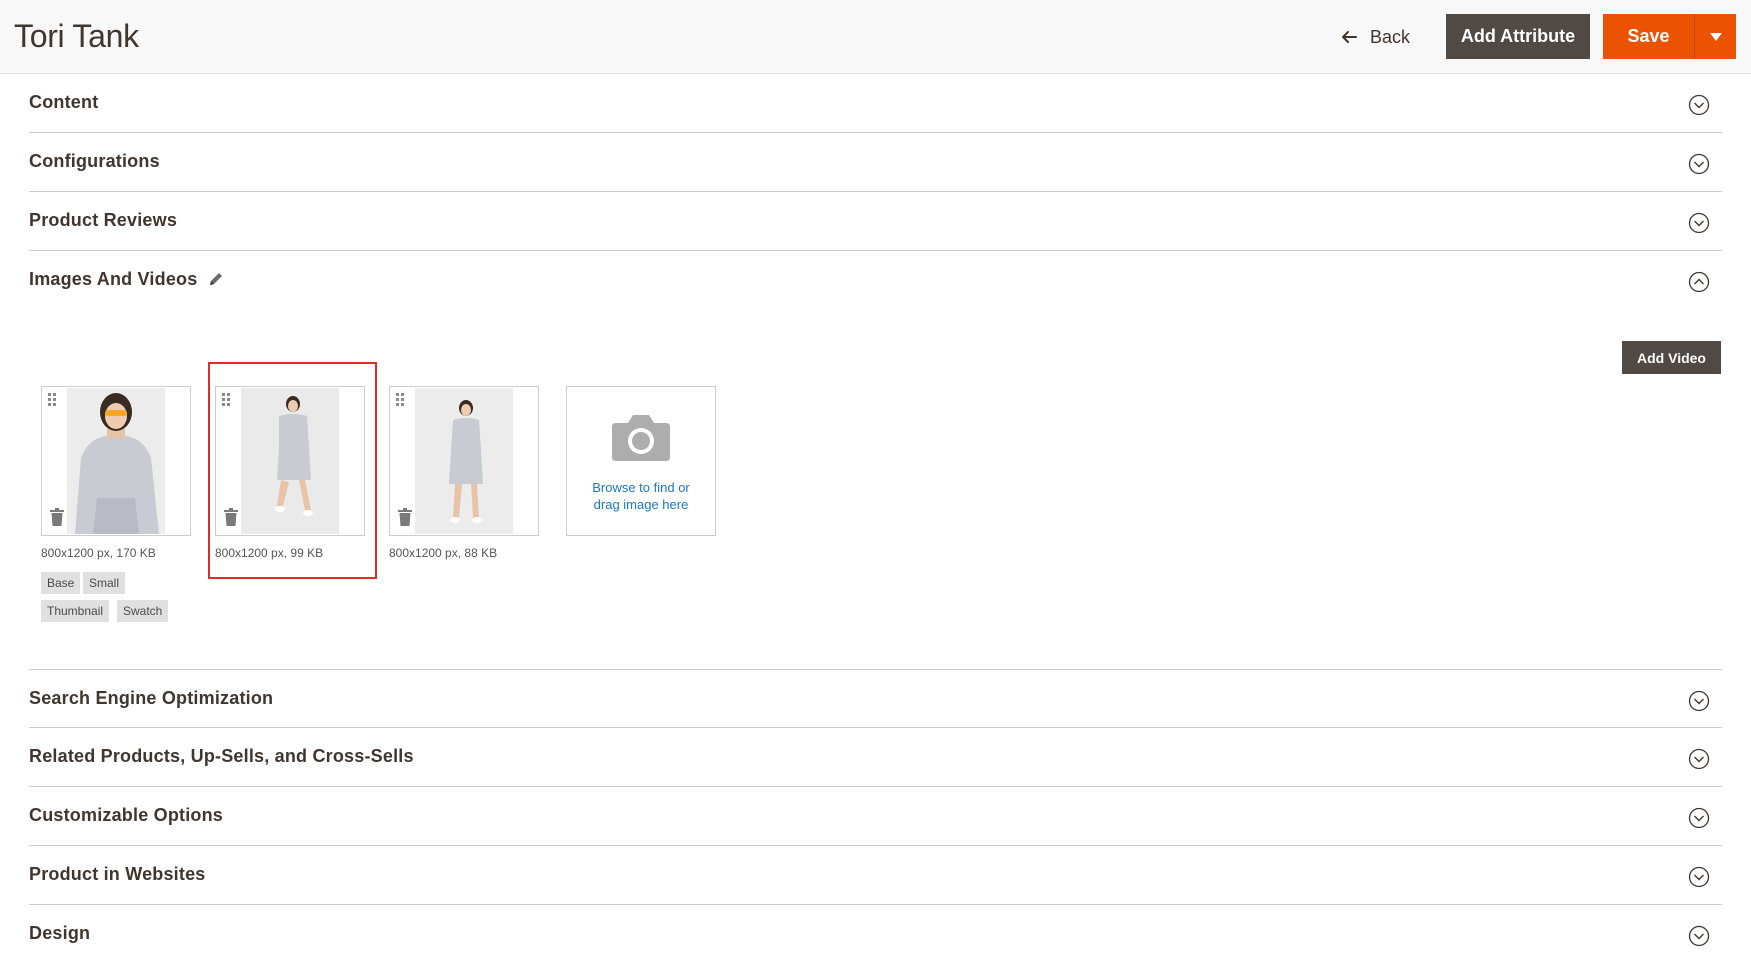  What do you see at coordinates (1518, 36) in the screenshot?
I see `add-attribute-button: Add Attribute` at bounding box center [1518, 36].